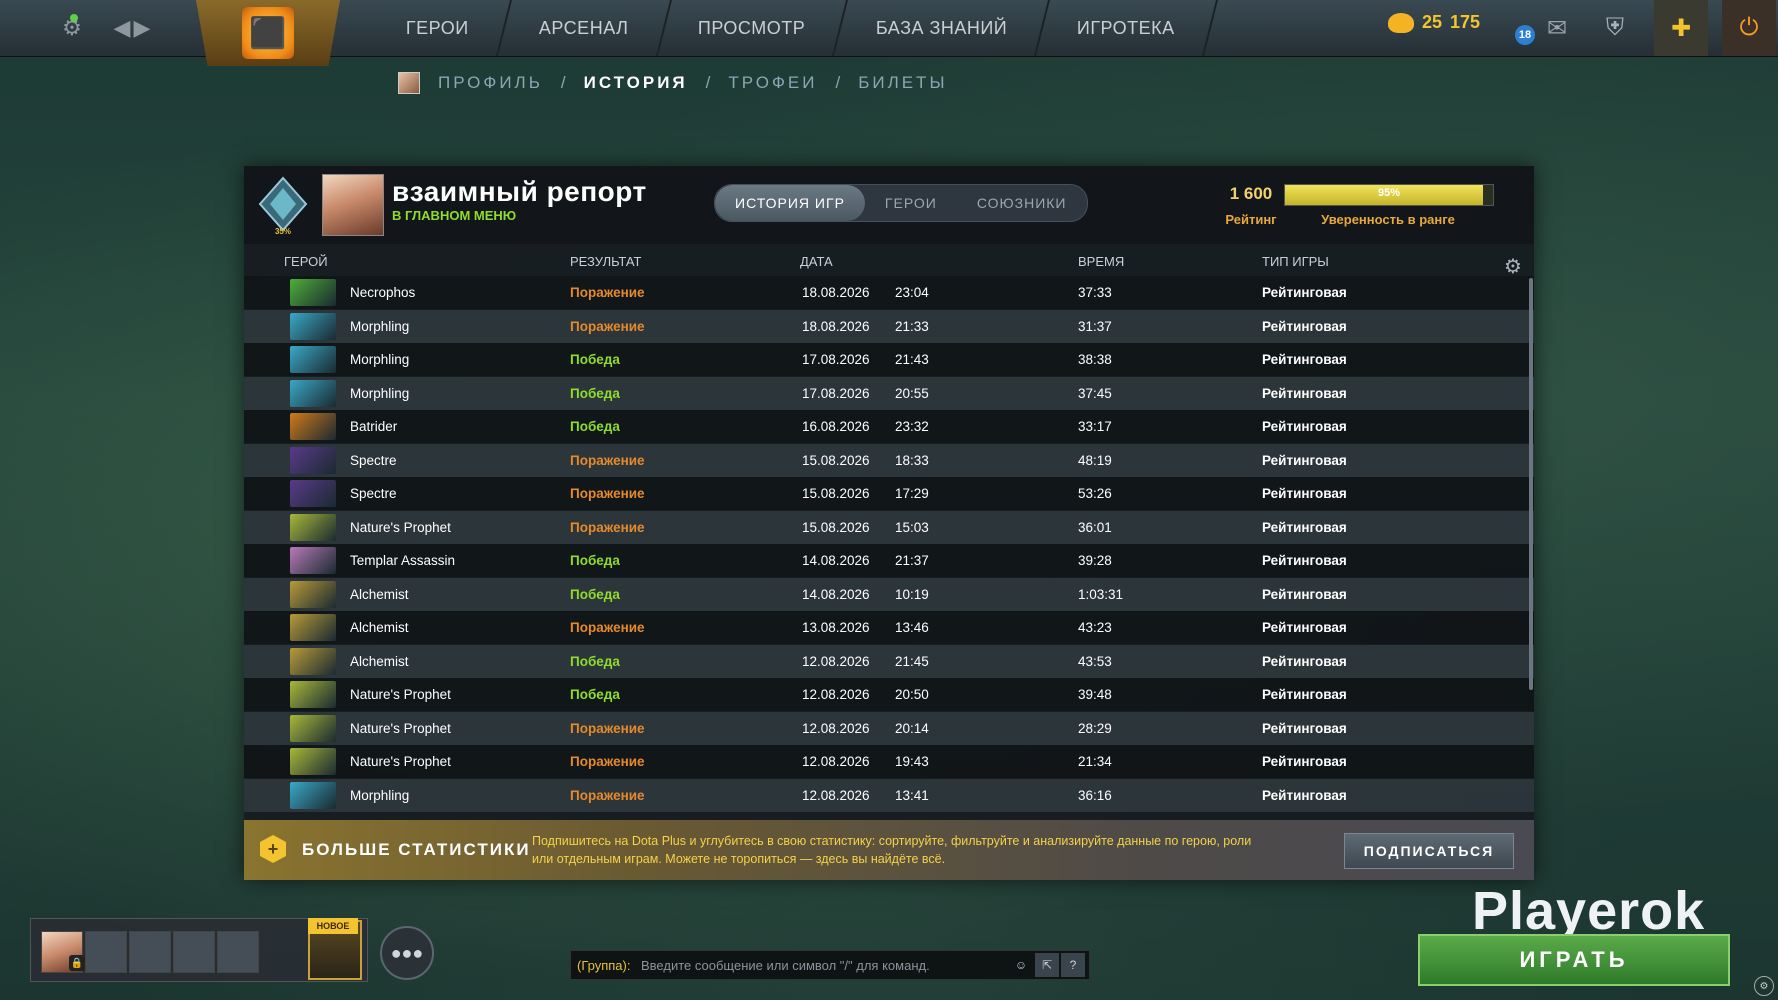 This screenshot has width=1778, height=1000. I want to click on breadcrumb-profile: ПРОФИЛЬ, so click(490, 83).